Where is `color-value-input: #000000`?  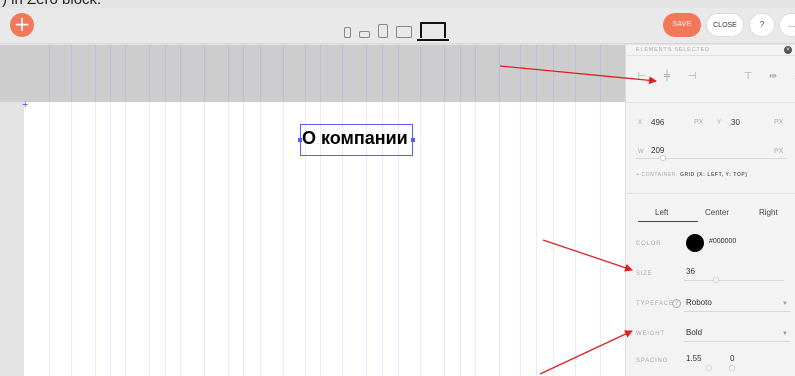 color-value-input: #000000 is located at coordinates (722, 241).